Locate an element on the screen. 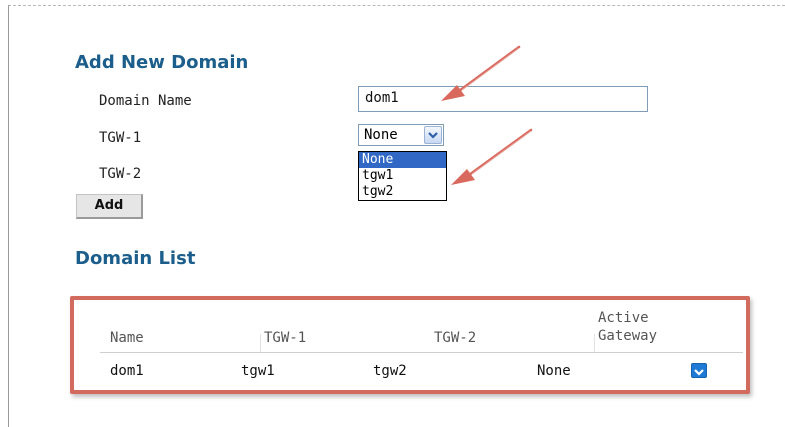 This screenshot has width=785, height=427. dropdown-toggle-icon is located at coordinates (699, 370).